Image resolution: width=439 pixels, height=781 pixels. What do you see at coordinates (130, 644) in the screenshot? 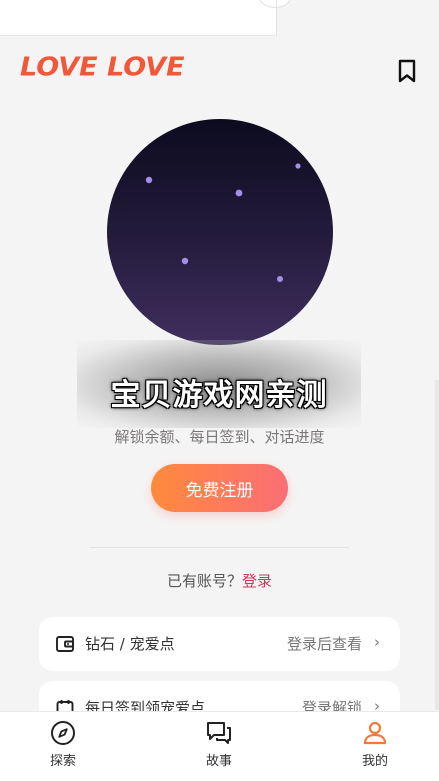
I see `diamonds-label: 钻石 / 宠爱点` at bounding box center [130, 644].